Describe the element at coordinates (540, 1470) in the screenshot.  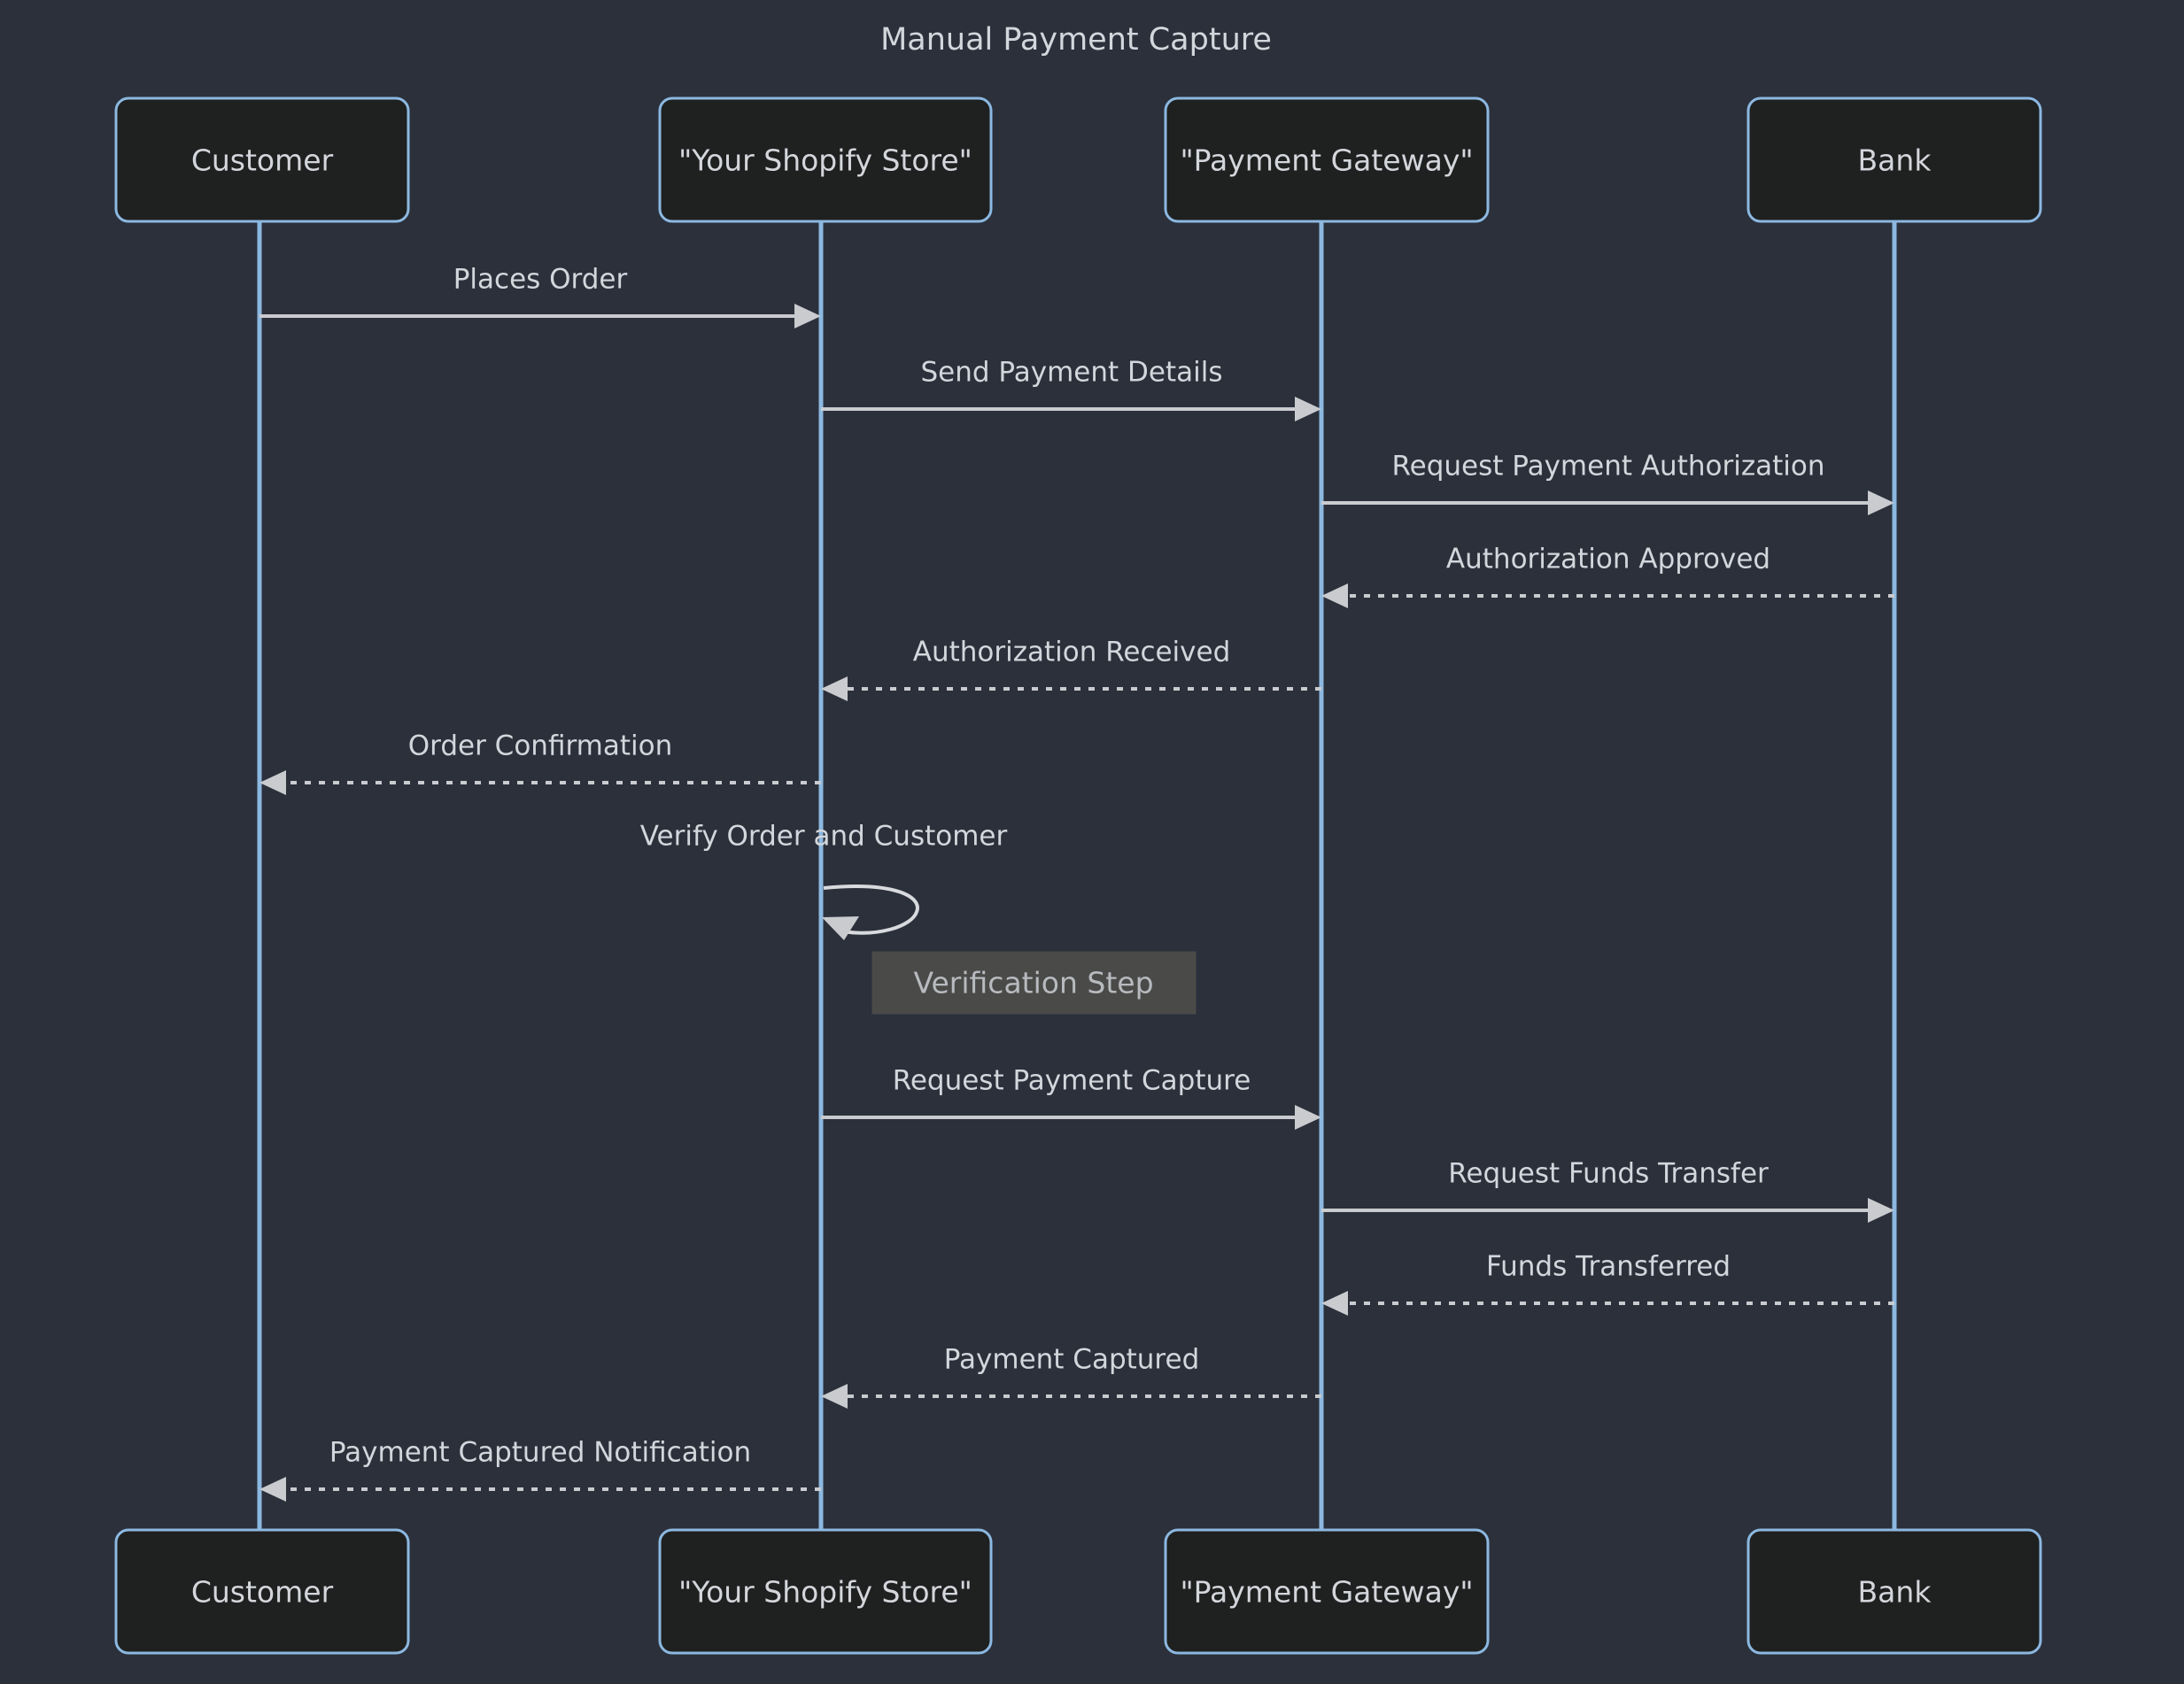
I see `message-payment-captured-notification: Payment Captured Notification` at that location.